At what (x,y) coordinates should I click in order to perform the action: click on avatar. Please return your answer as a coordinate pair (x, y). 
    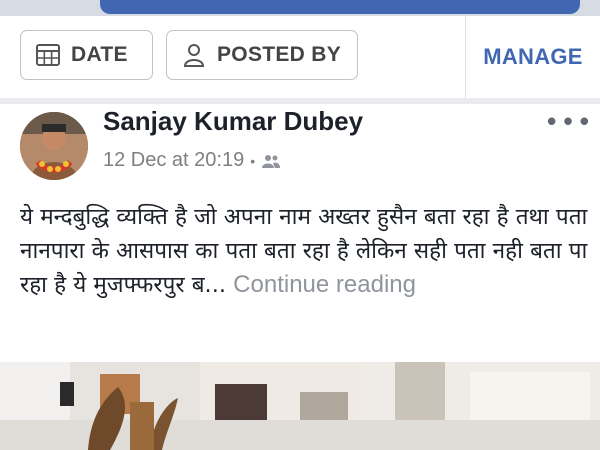
    Looking at the image, I should click on (54, 146).